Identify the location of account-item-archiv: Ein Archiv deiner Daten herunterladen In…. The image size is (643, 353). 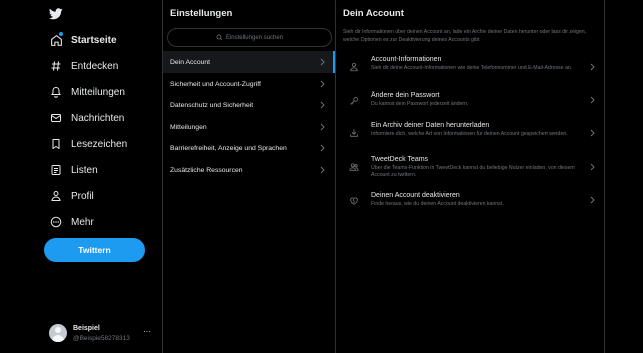
(470, 135).